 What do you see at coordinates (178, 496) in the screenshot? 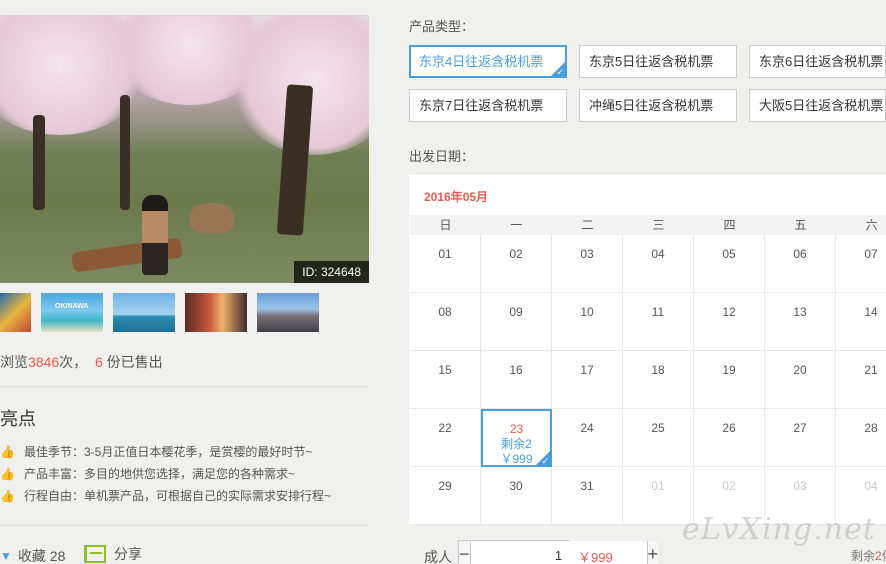
I see `highlight-text: 行程自由：单机票产品，可根据自己的实际需求安排行程~` at bounding box center [178, 496].